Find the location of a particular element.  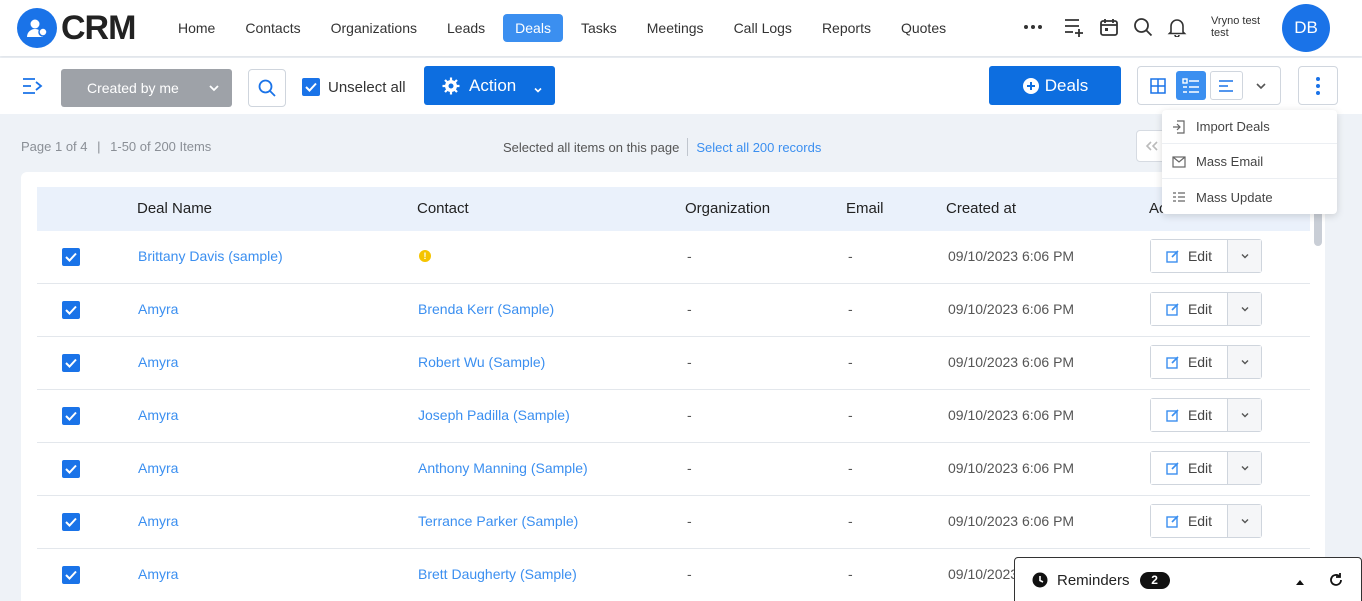

filter-dropdown: Created by me is located at coordinates (146, 88).